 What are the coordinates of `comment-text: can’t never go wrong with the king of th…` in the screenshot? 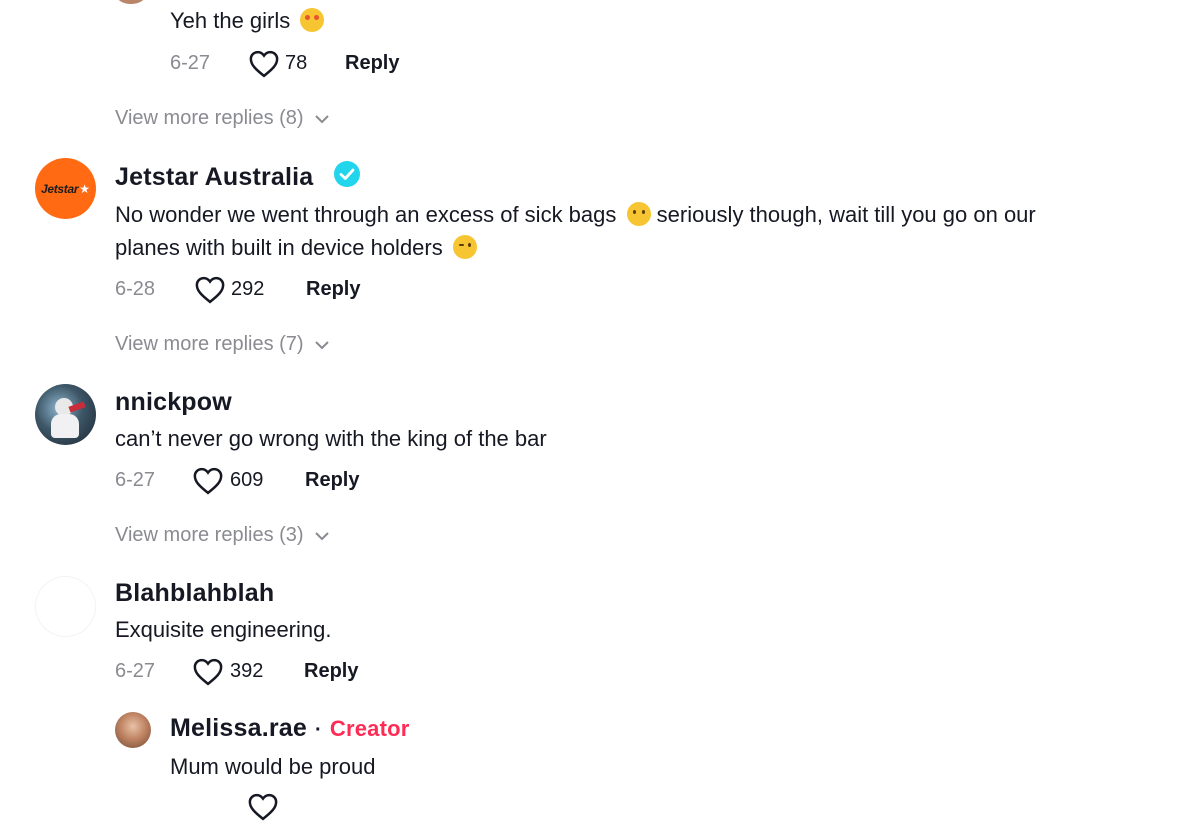 It's located at (331, 438).